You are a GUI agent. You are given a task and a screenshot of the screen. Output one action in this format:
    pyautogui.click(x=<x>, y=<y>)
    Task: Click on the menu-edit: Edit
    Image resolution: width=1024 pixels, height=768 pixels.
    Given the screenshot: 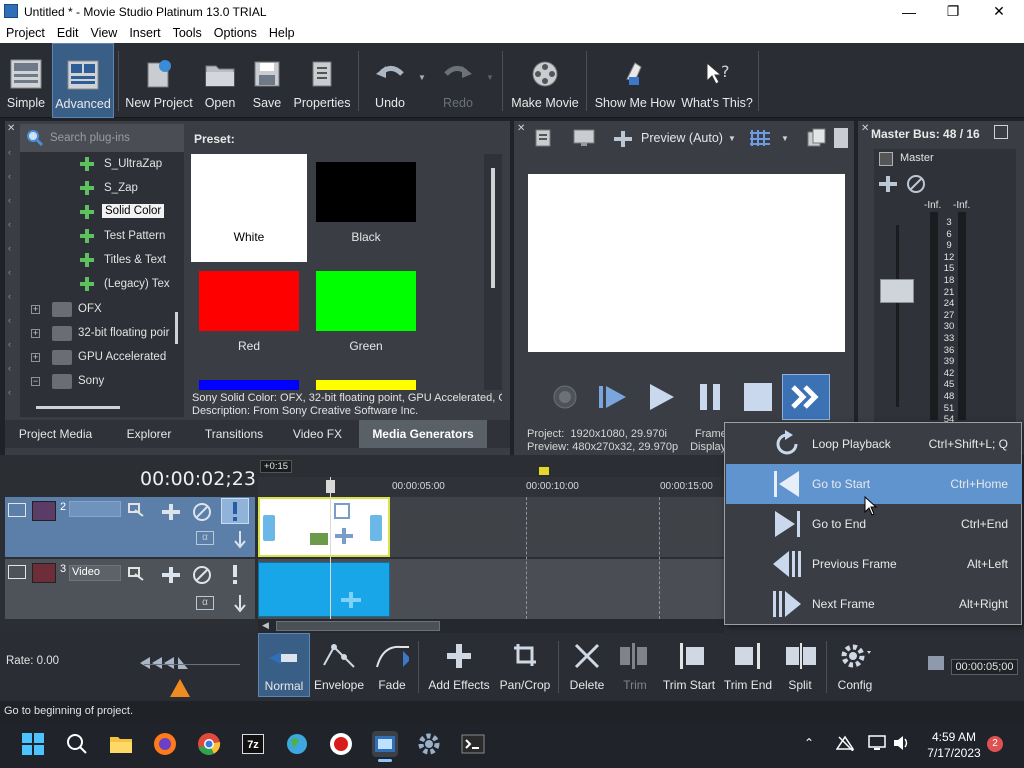 What is the action you would take?
    pyautogui.click(x=68, y=33)
    